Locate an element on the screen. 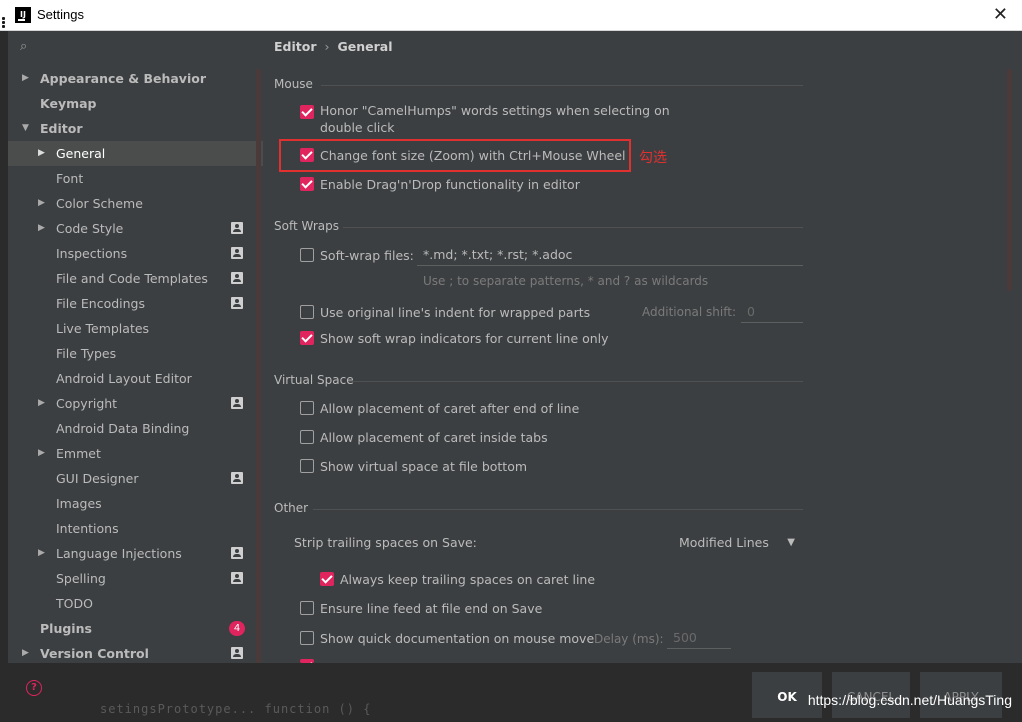  section-other: Other is located at coordinates (291, 508).